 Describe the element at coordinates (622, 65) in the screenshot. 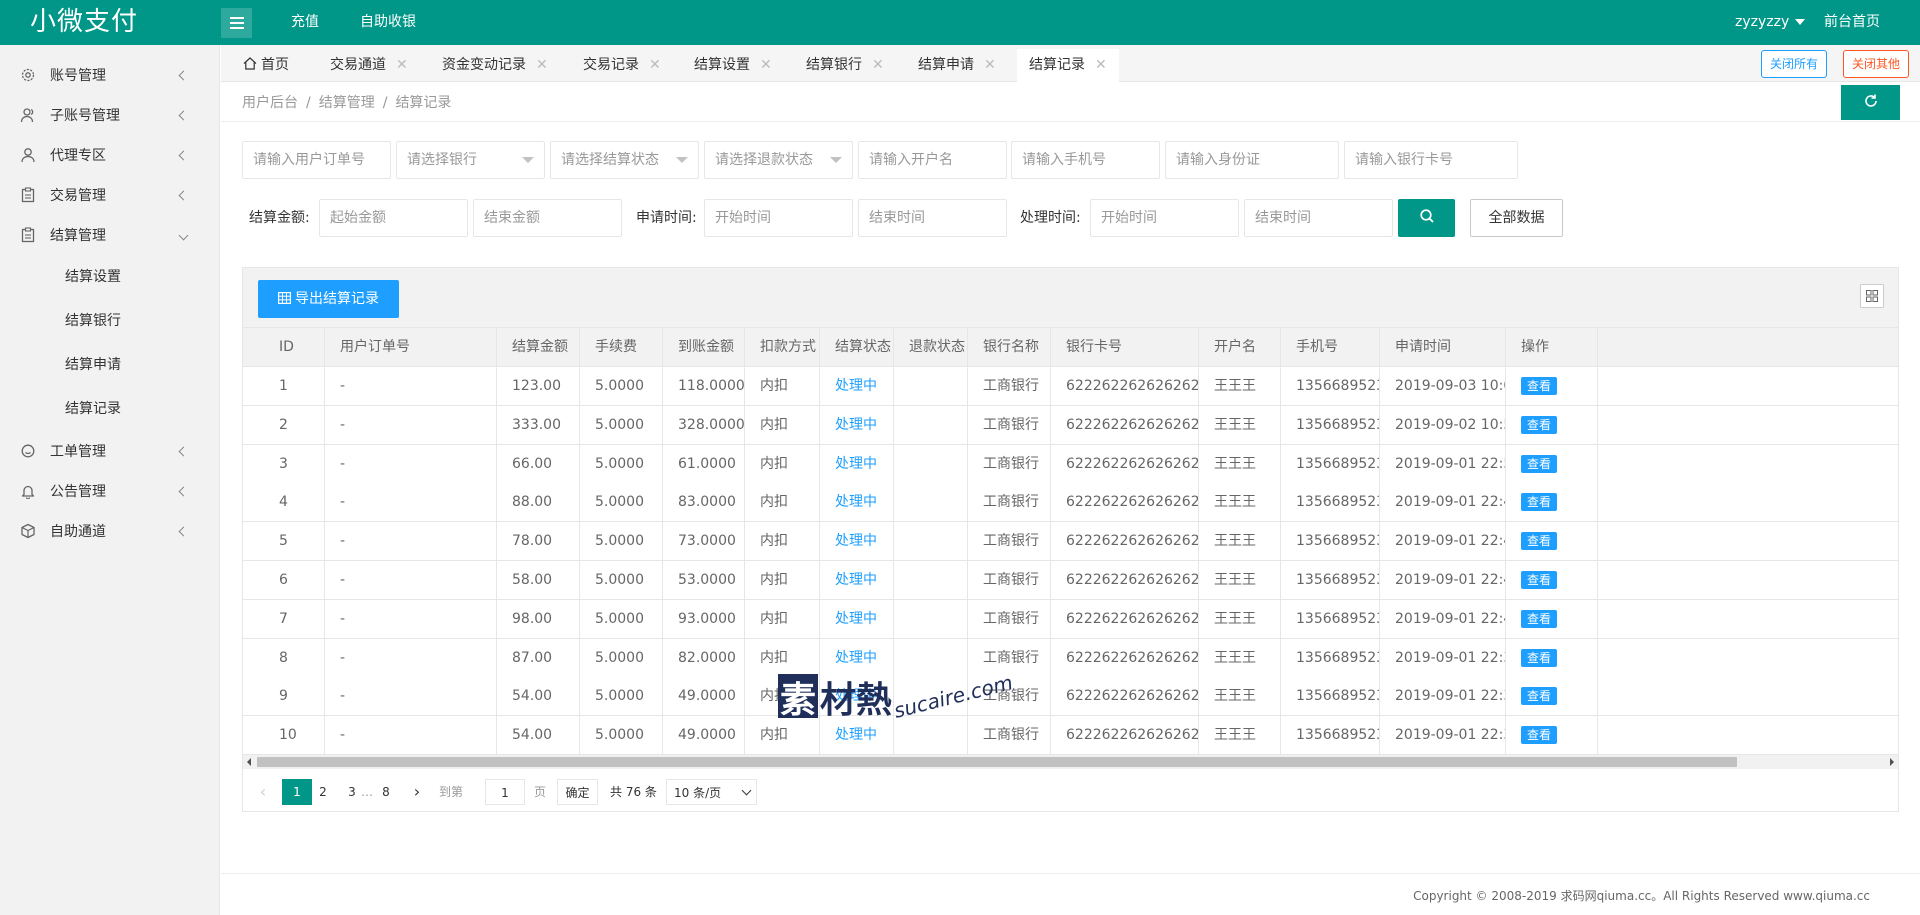

I see `tab-trade-records: 交易记录 ✕` at that location.